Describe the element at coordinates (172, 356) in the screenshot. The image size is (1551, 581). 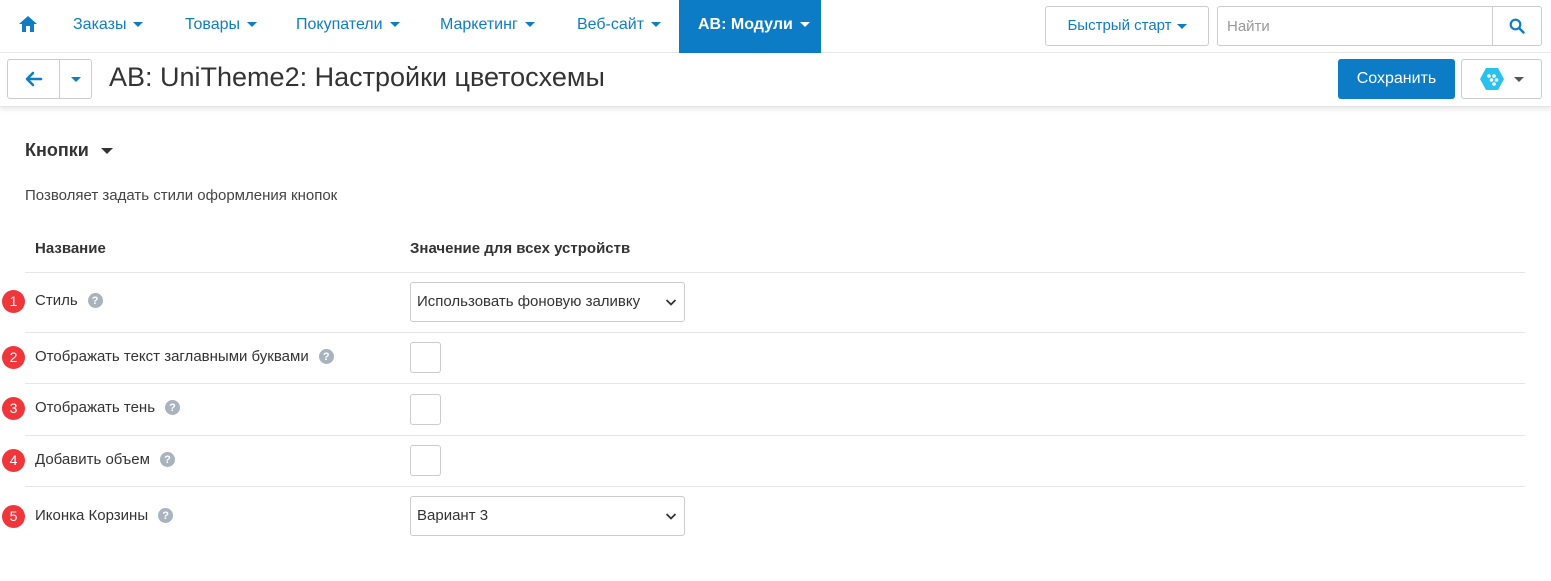
I see `setting-label-text: Отображать текст заглавными буквами` at that location.